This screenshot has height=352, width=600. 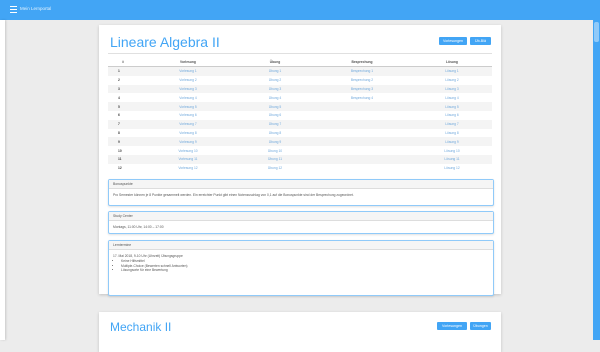 I want to click on course-card-mechanik: Mechanik II Vorlesungen Übungen, so click(x=300, y=332).